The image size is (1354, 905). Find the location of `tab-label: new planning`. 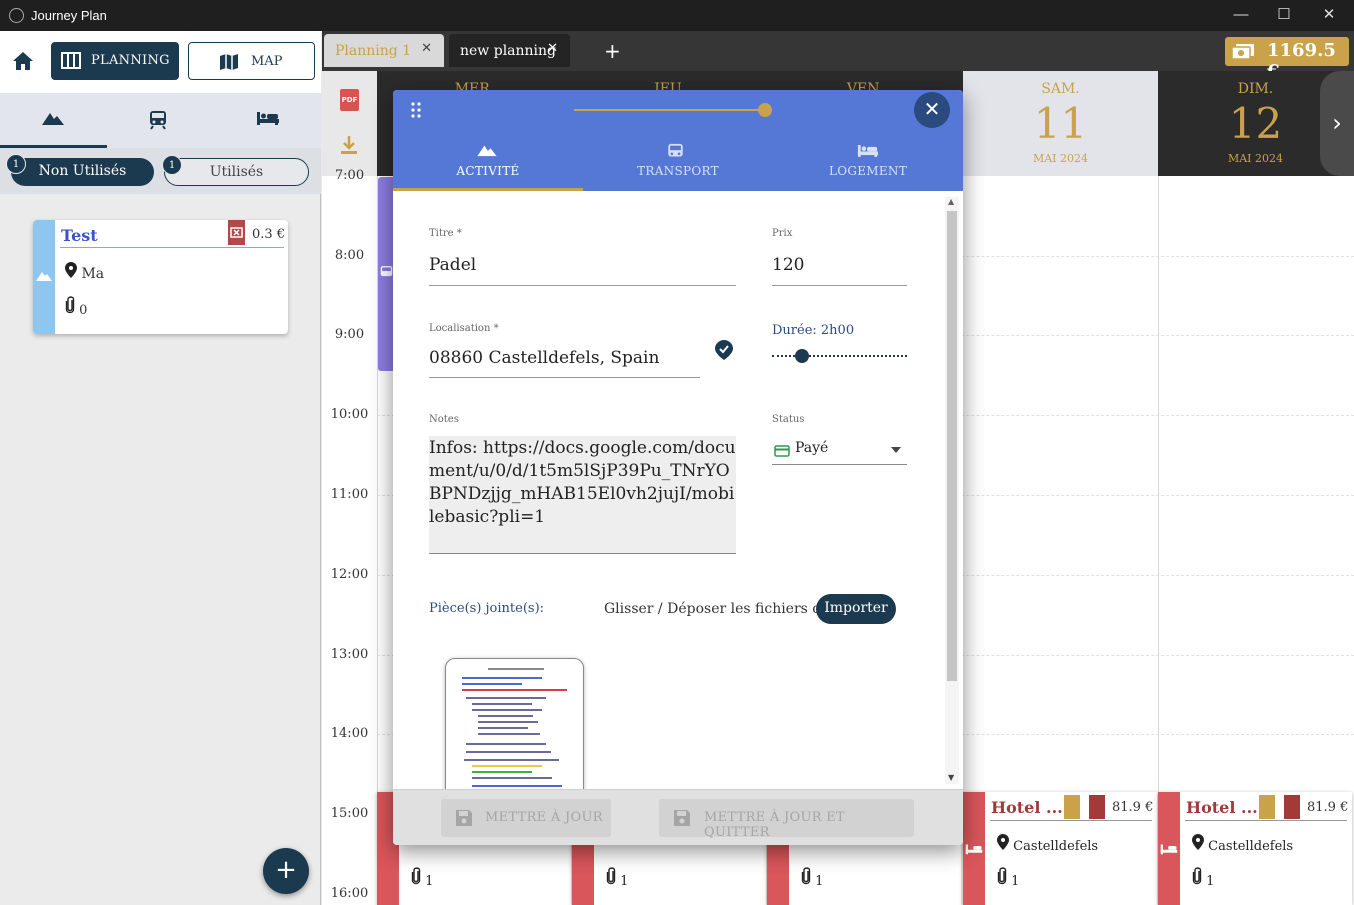

tab-label: new planning is located at coordinates (508, 51).